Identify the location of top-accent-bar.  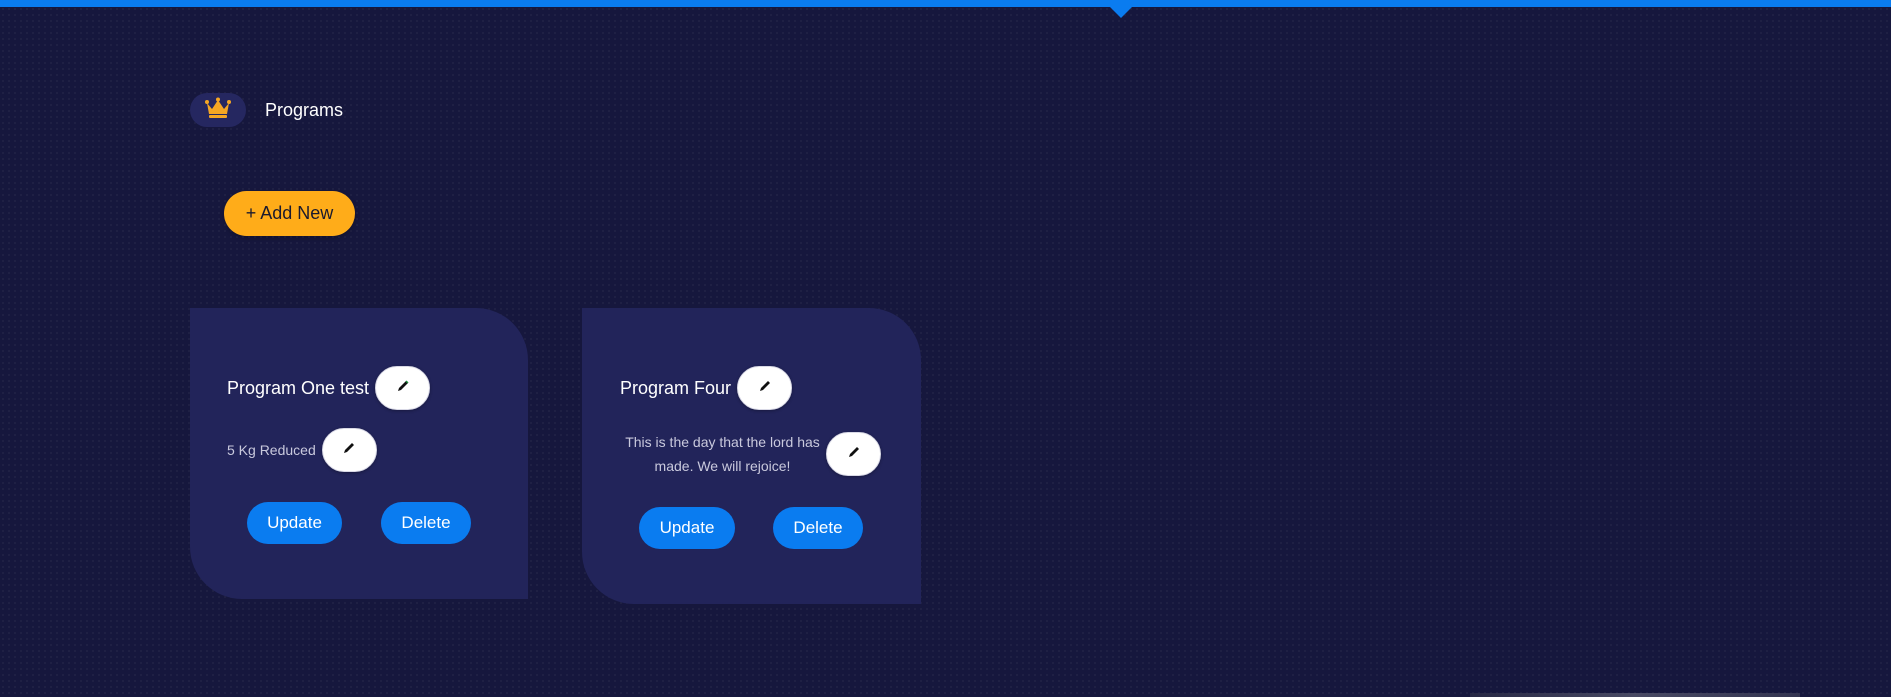
(945, 3).